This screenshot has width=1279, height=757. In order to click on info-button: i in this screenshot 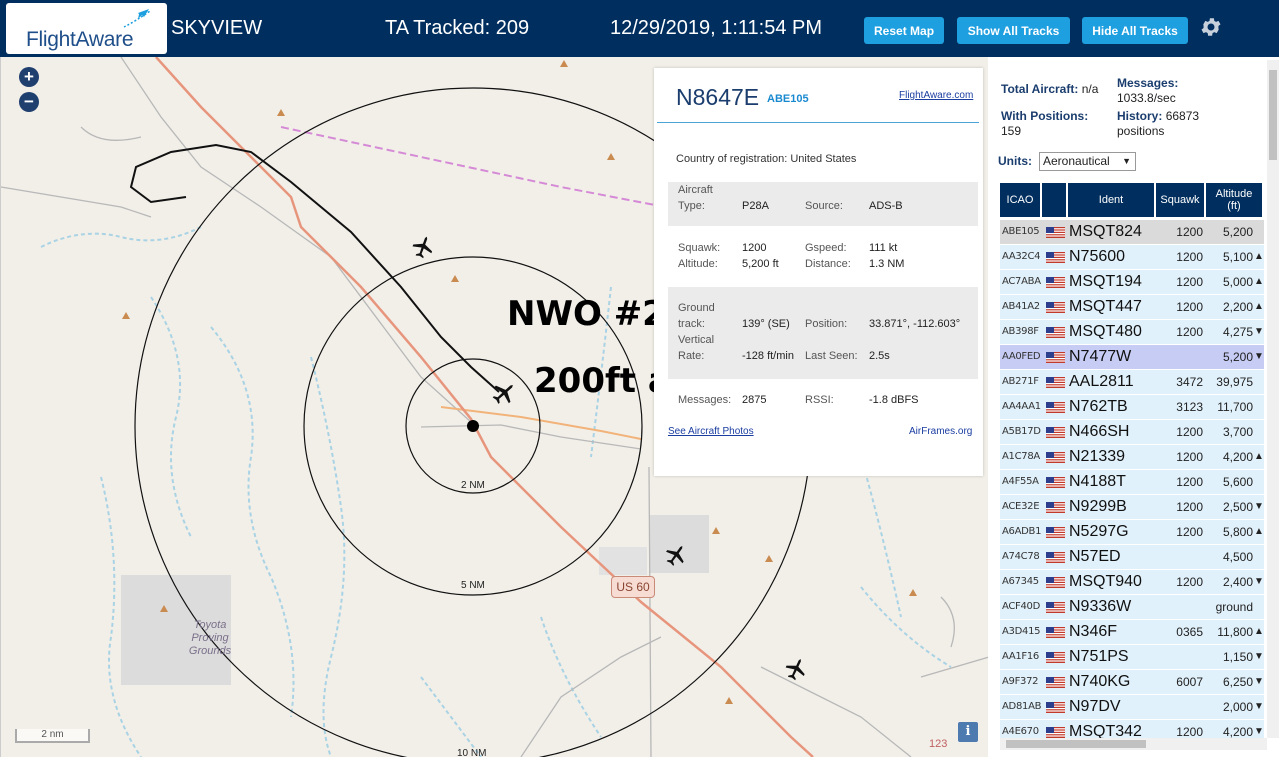, I will do `click(968, 732)`.